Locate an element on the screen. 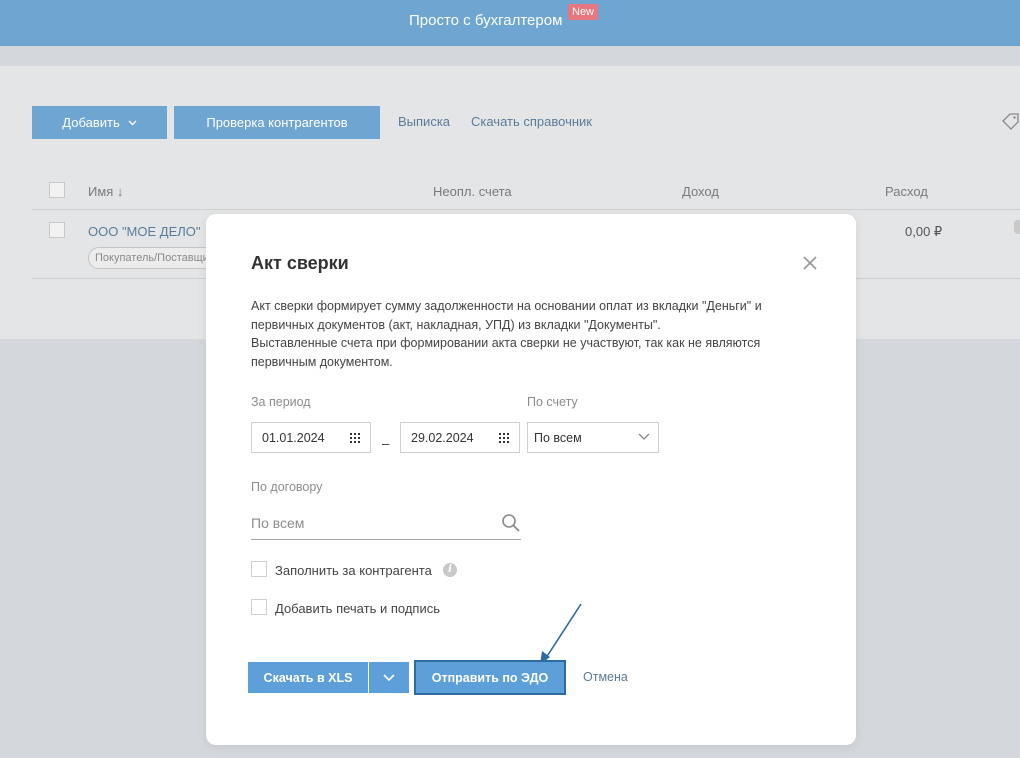 Image resolution: width=1020 pixels, height=758 pixels. new-badge: New is located at coordinates (583, 12).